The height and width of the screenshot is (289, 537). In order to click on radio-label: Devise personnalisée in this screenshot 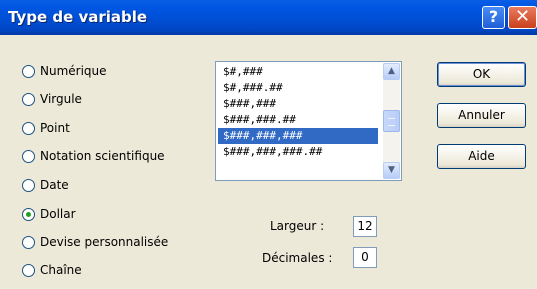, I will do `click(104, 242)`.